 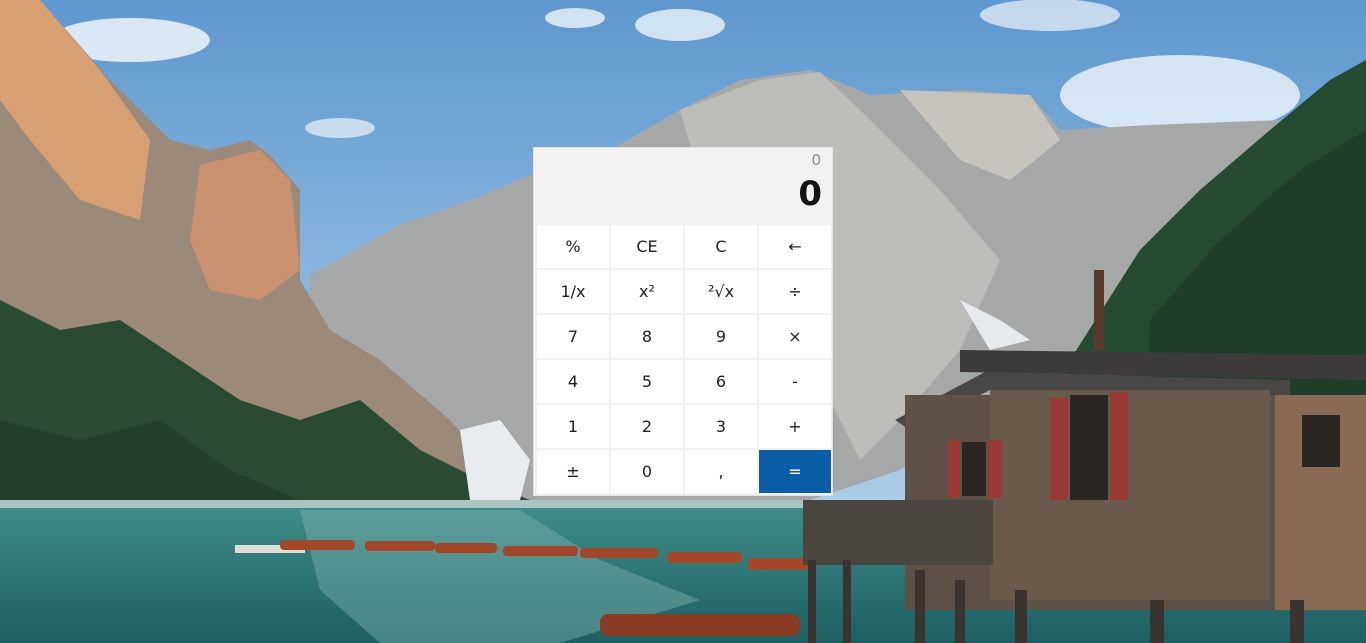 What do you see at coordinates (647, 426) in the screenshot?
I see `digit-2-button: 2` at bounding box center [647, 426].